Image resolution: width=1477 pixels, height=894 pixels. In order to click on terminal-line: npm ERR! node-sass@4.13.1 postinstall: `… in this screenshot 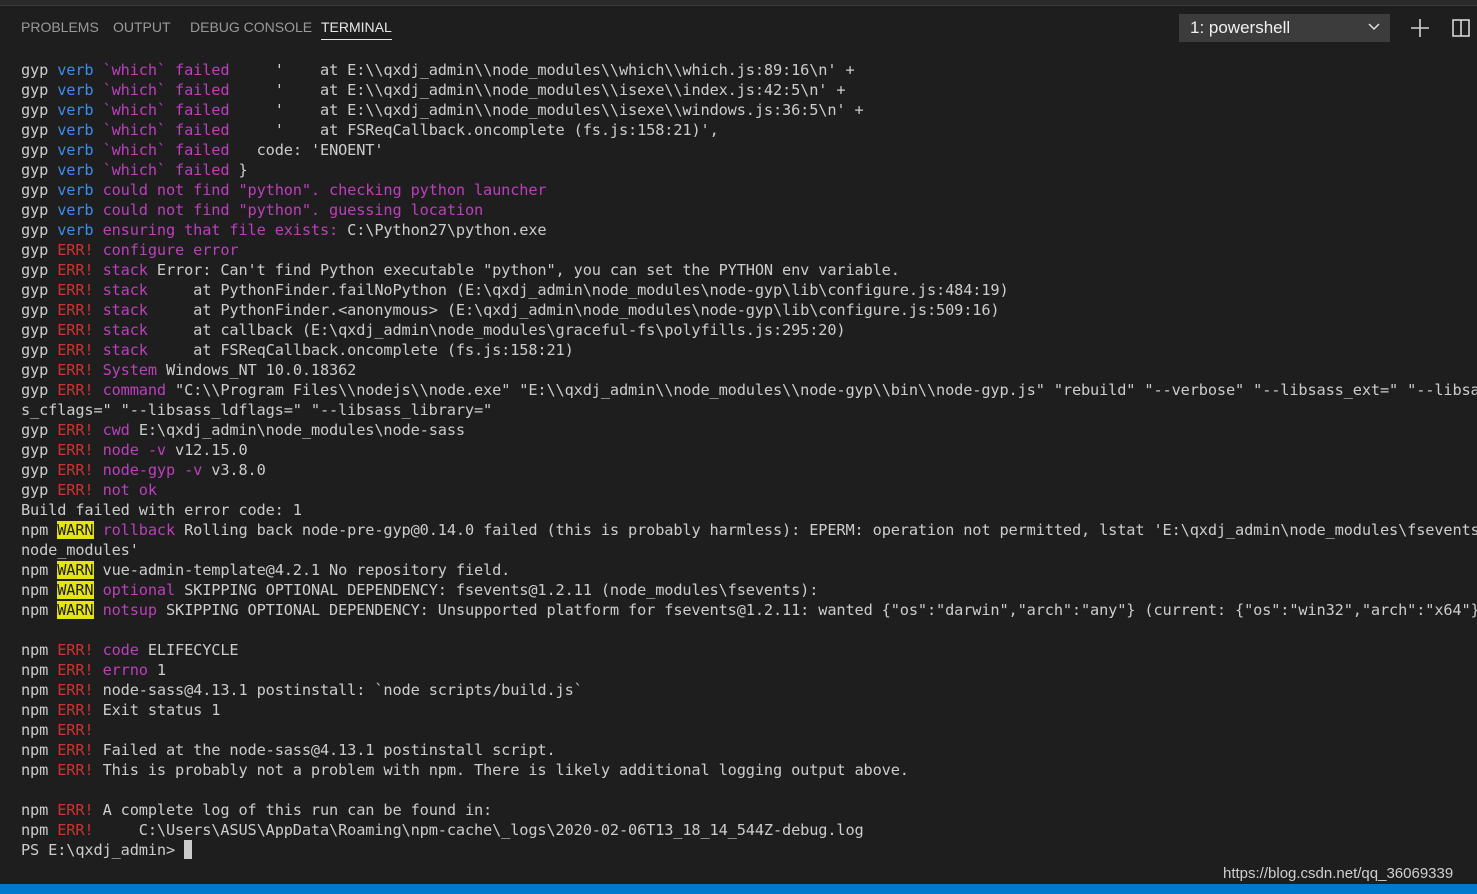, I will do `click(749, 690)`.